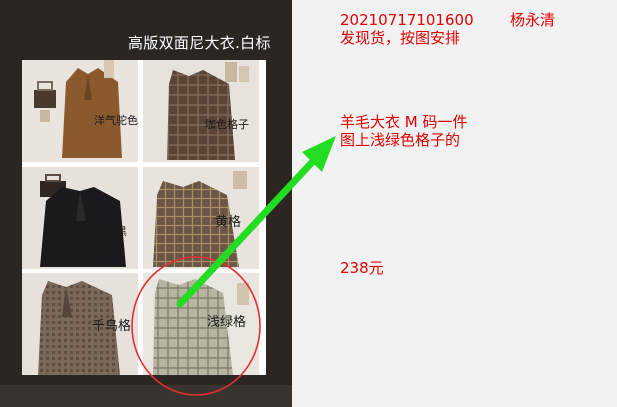 Image resolution: width=617 pixels, height=407 pixels. I want to click on customer-name: 杨永清, so click(533, 20).